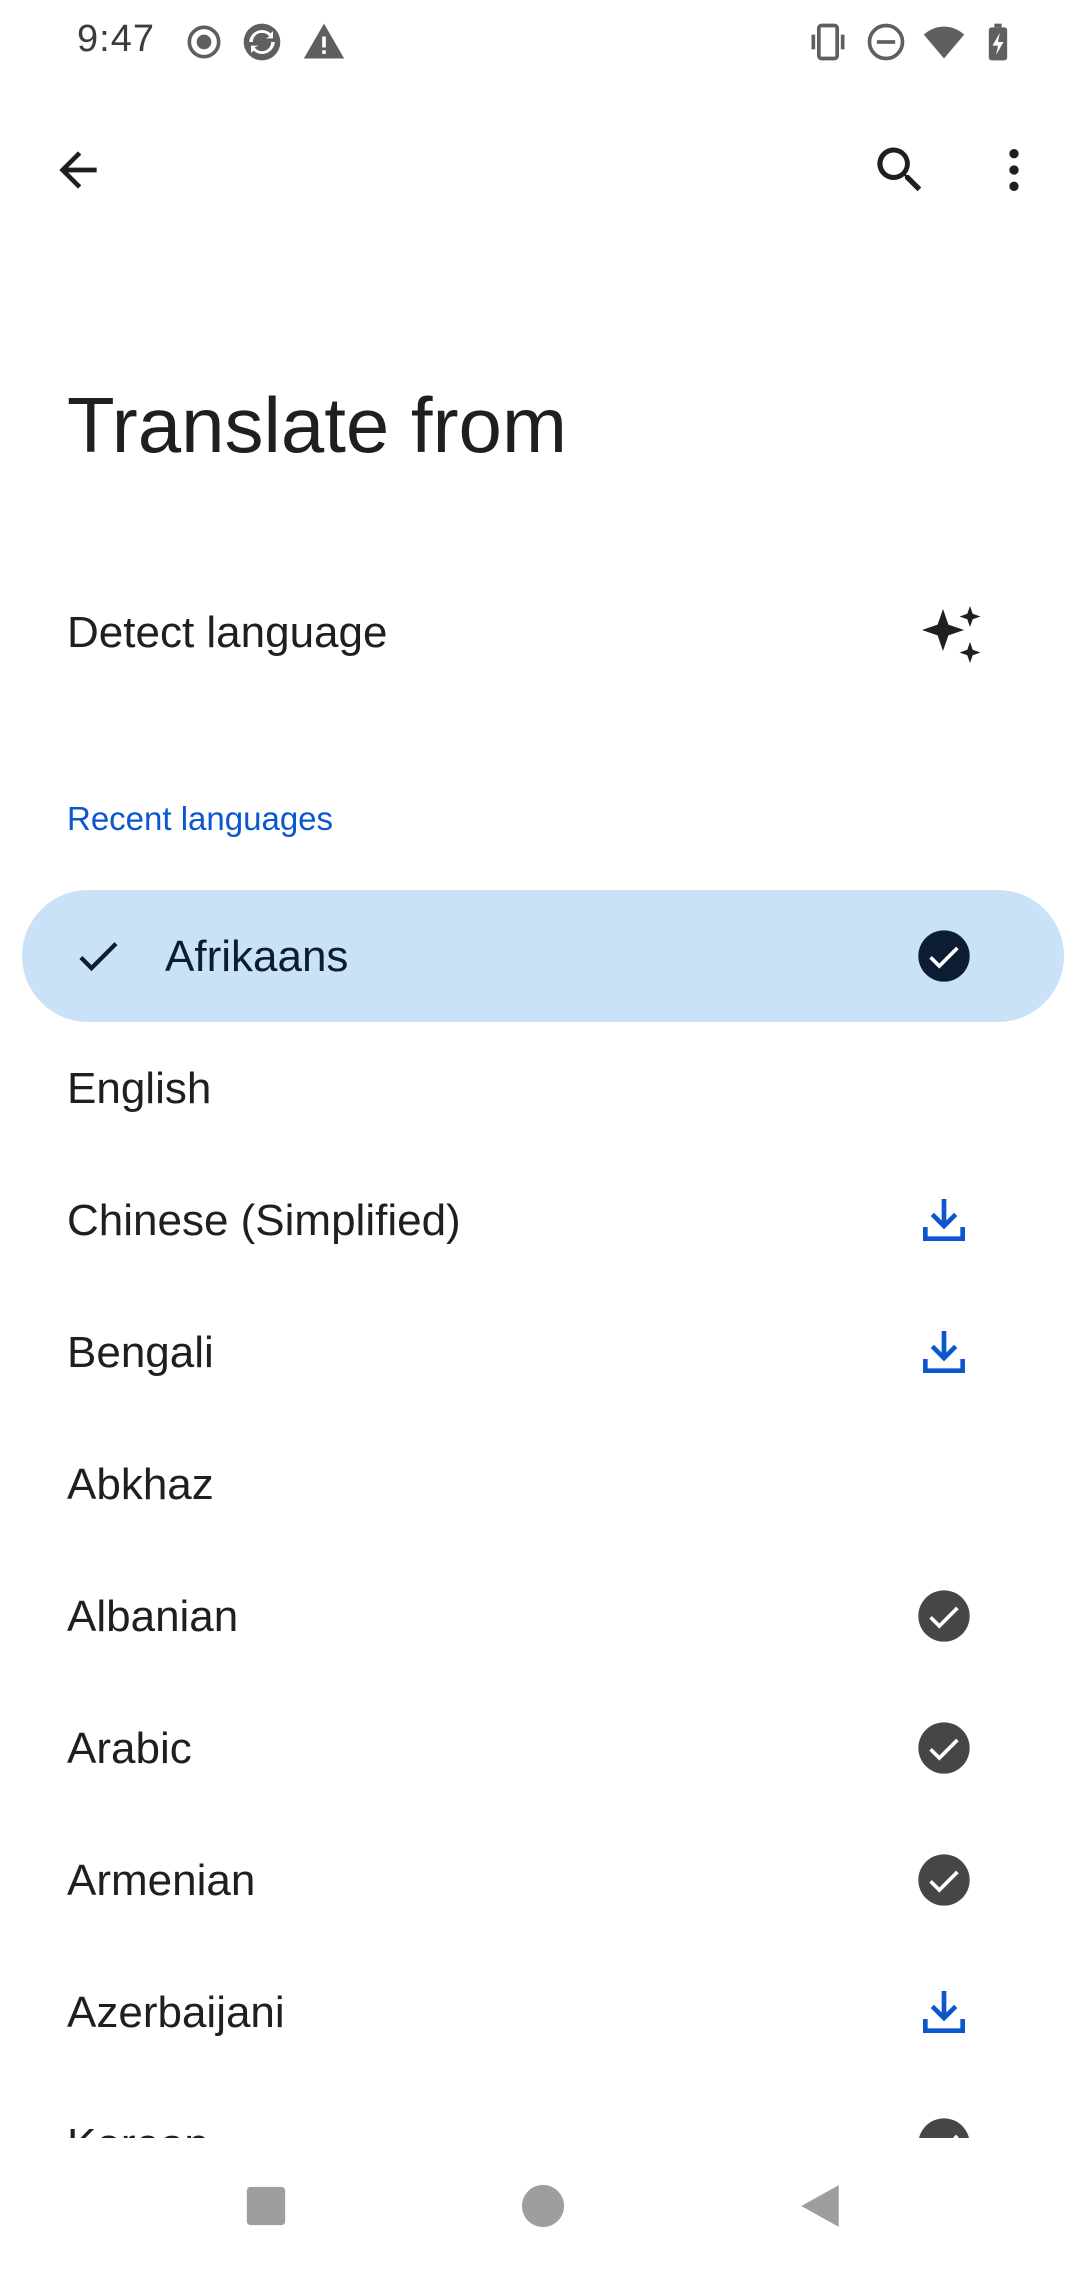 The image size is (1080, 2280). I want to click on record-icon, so click(204, 42).